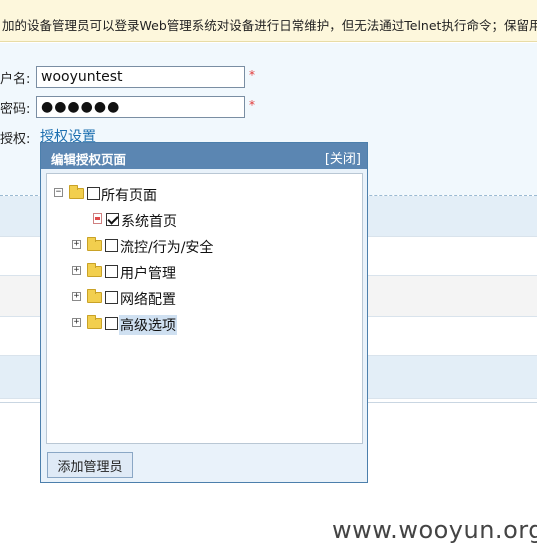 The image size is (537, 560). What do you see at coordinates (148, 300) in the screenshot?
I see `tree-node-label: 网络配置` at bounding box center [148, 300].